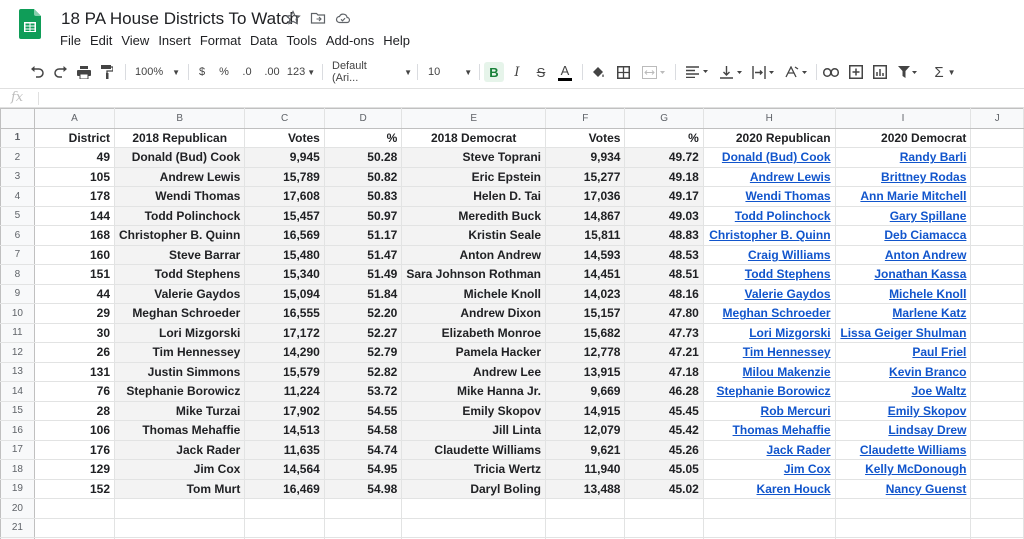 This screenshot has height=539, width=1024. I want to click on row-header: 19, so click(17, 488).